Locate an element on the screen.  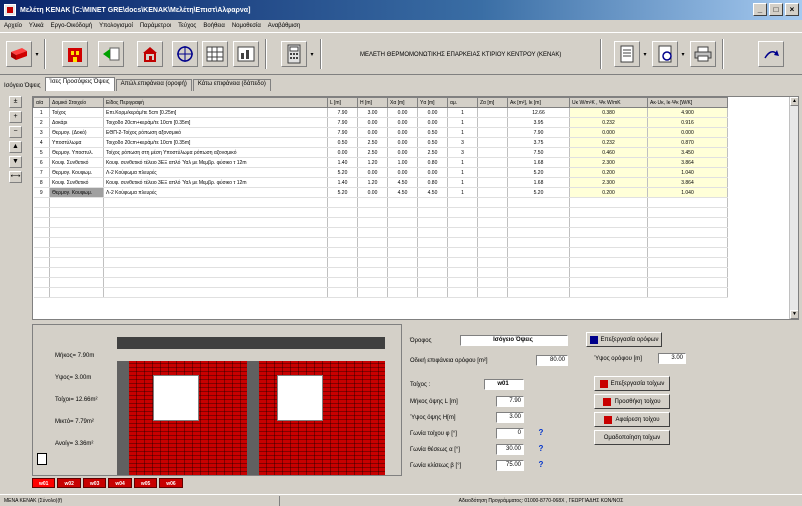
table-cell: Επι.Κορμ/κεράμ/τε 5cm [0.25m] is located at coordinates (215, 112).